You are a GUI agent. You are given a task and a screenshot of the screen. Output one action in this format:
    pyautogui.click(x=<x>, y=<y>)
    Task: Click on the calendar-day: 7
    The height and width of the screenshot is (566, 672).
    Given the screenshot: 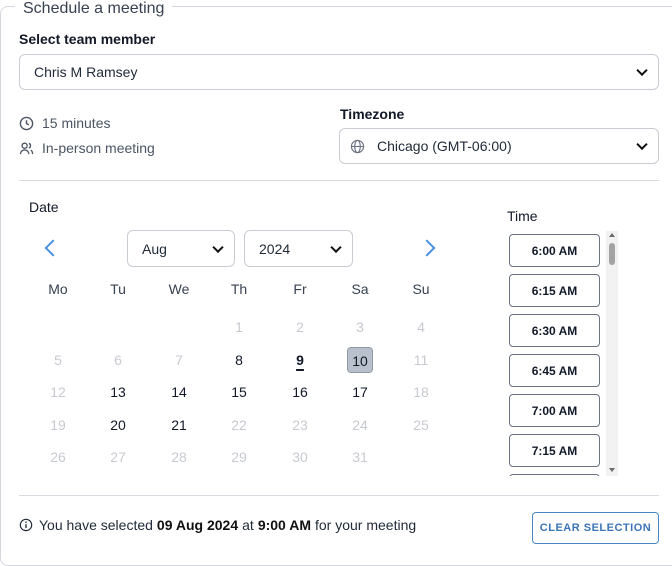 What is the action you would take?
    pyautogui.click(x=179, y=360)
    